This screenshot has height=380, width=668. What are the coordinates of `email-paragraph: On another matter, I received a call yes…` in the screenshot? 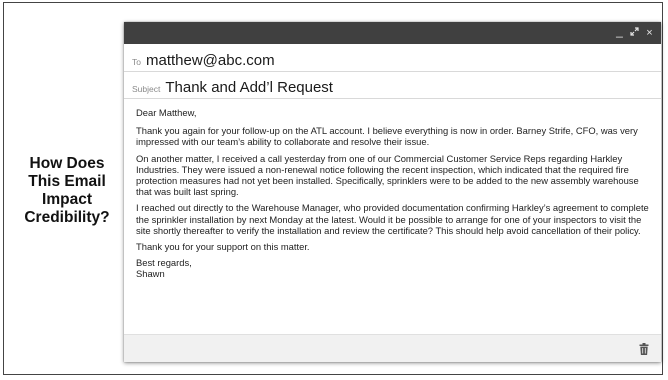 It's located at (387, 175).